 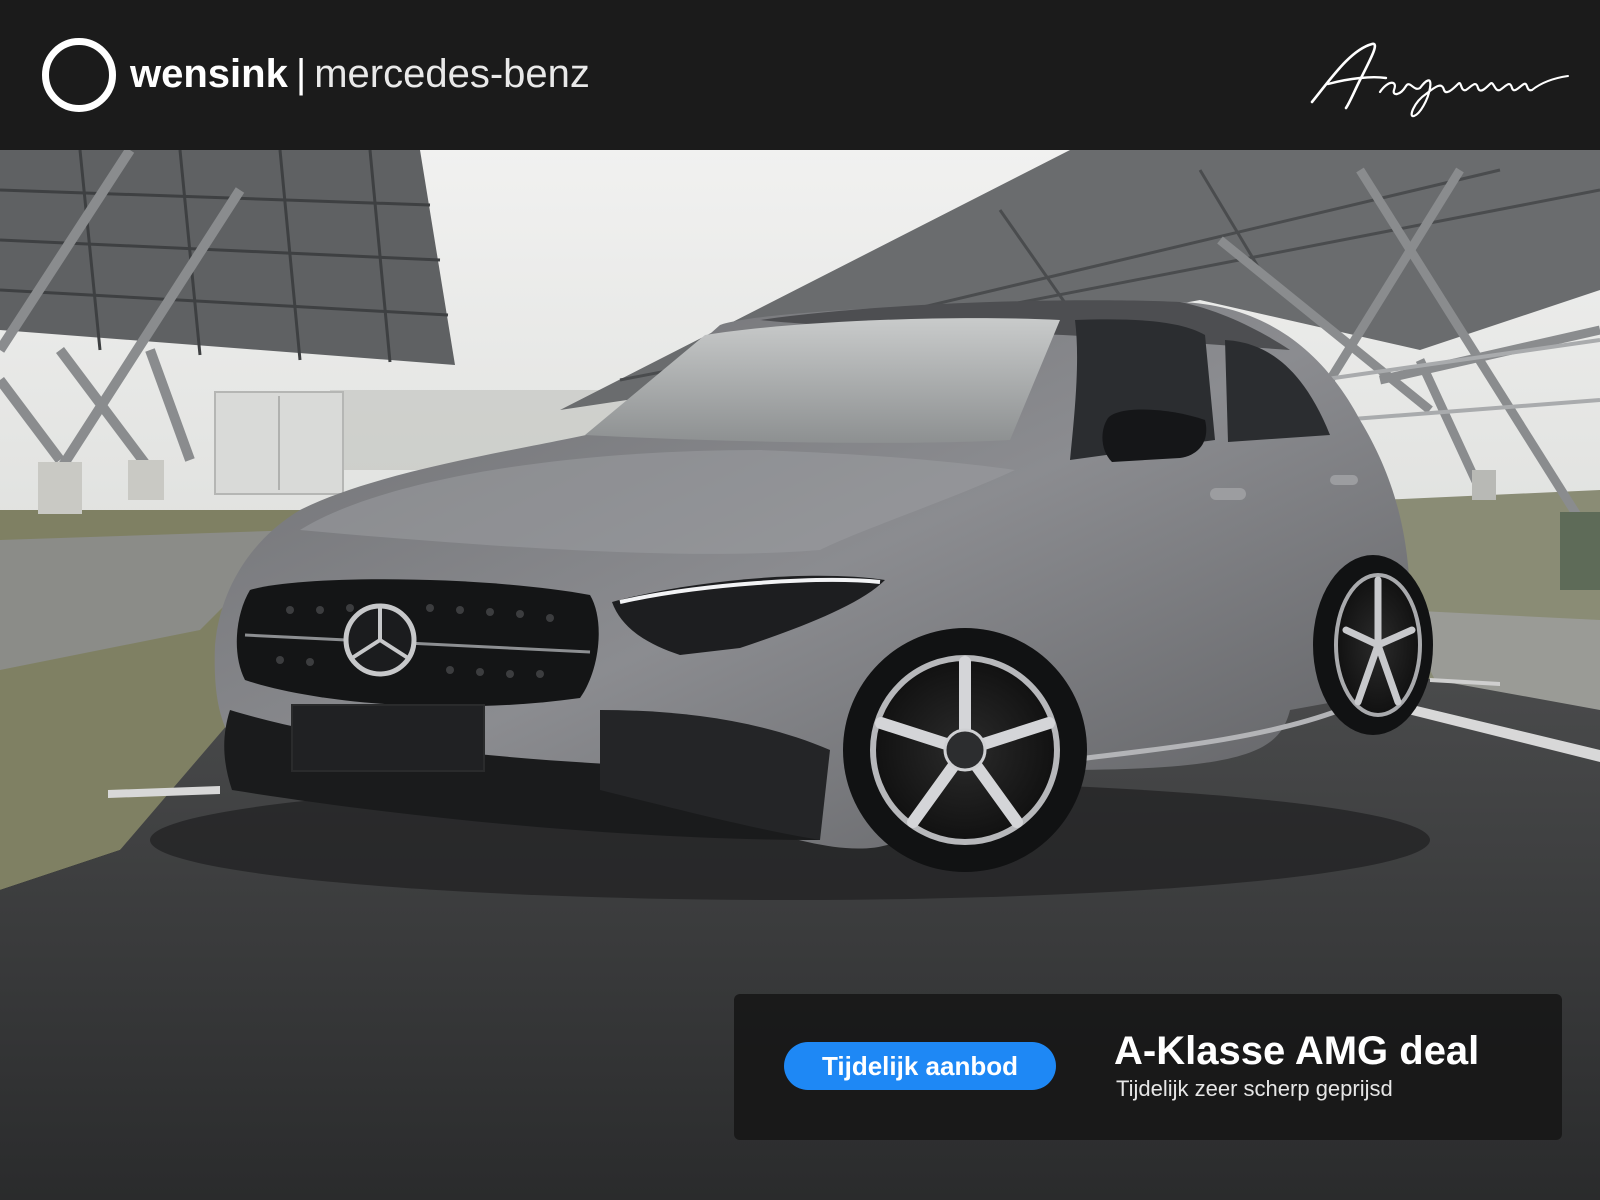 What do you see at coordinates (920, 1066) in the screenshot?
I see `promo-badge: Tijdelijk aanbod` at bounding box center [920, 1066].